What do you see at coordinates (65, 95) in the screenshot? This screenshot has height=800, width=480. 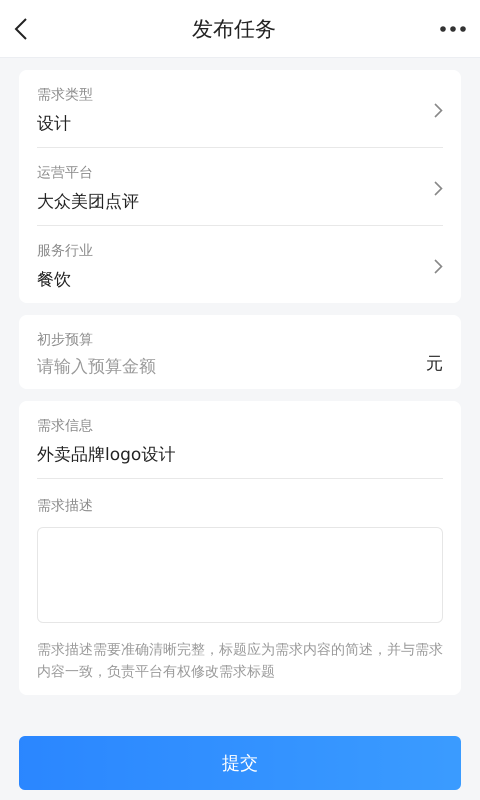 I see `field-label: 需求类型` at bounding box center [65, 95].